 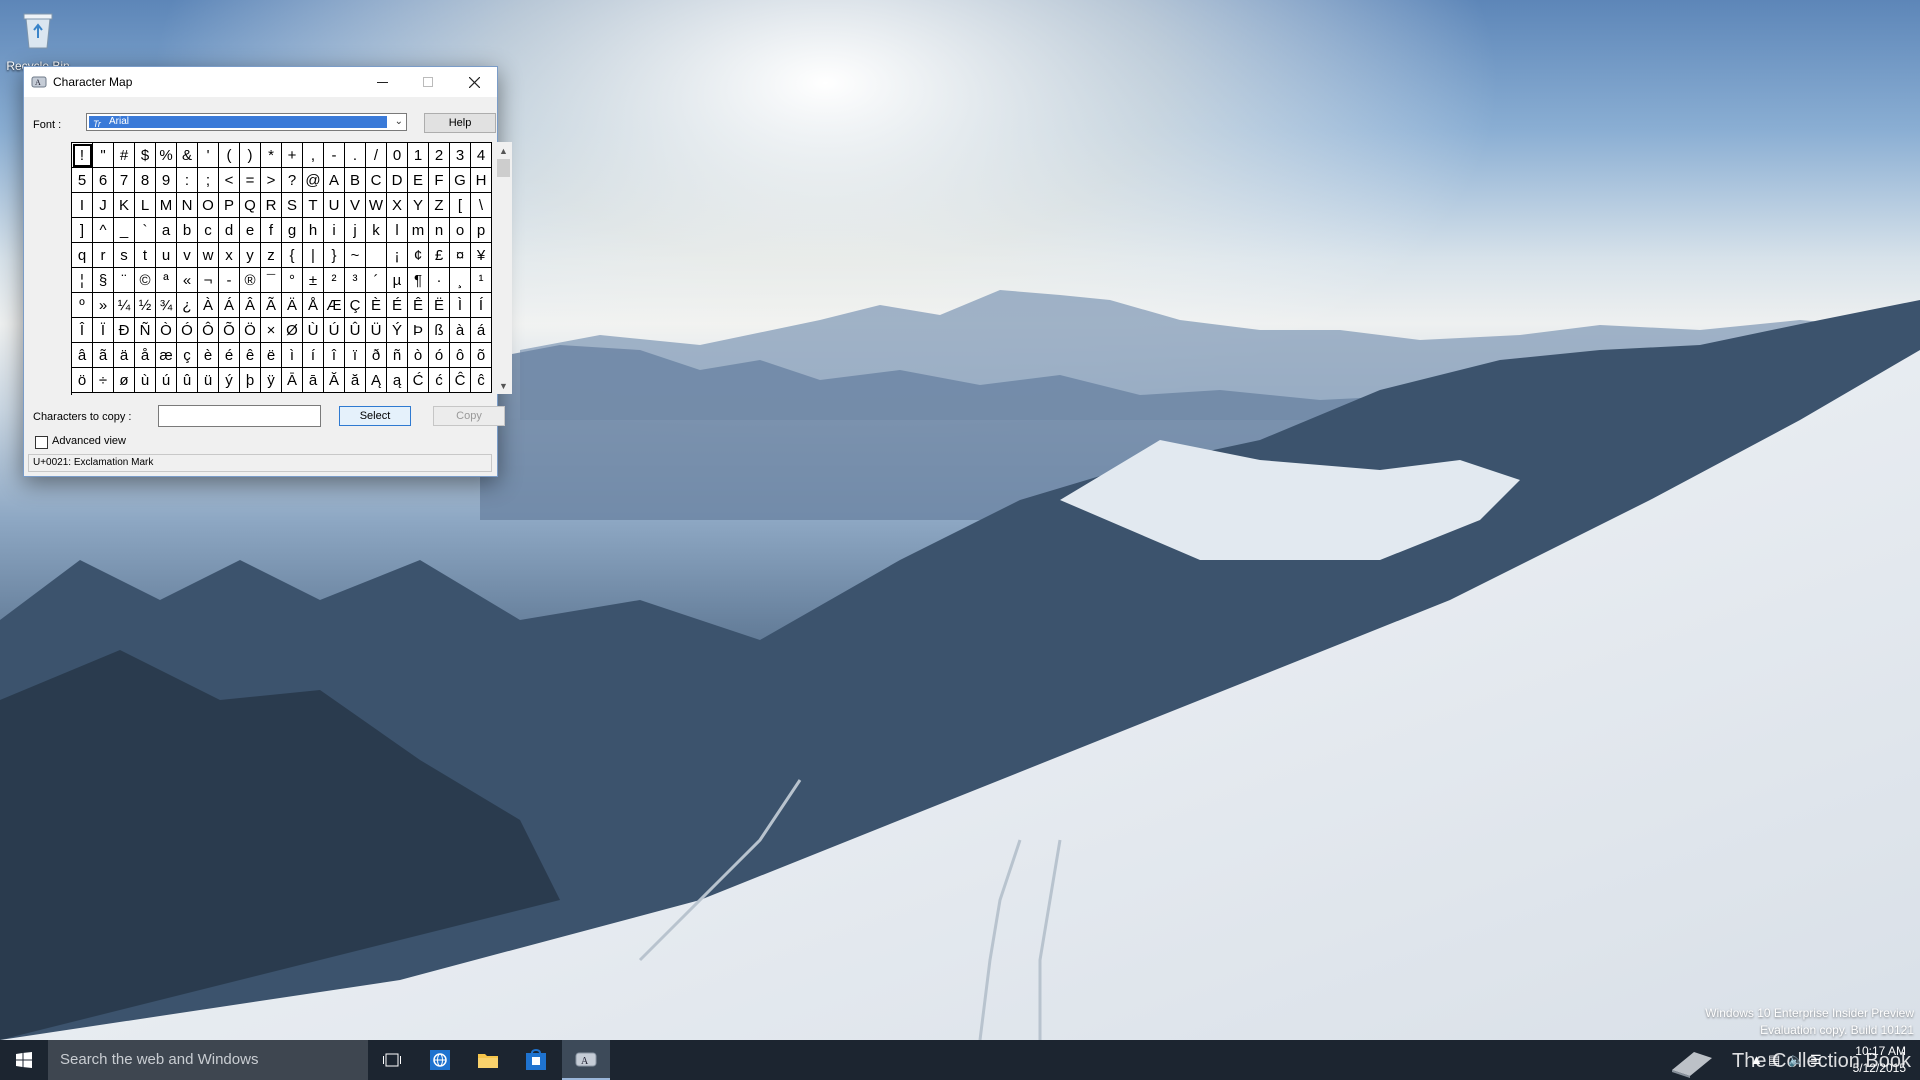 What do you see at coordinates (208, 155) in the screenshot?
I see `char-cell: '` at bounding box center [208, 155].